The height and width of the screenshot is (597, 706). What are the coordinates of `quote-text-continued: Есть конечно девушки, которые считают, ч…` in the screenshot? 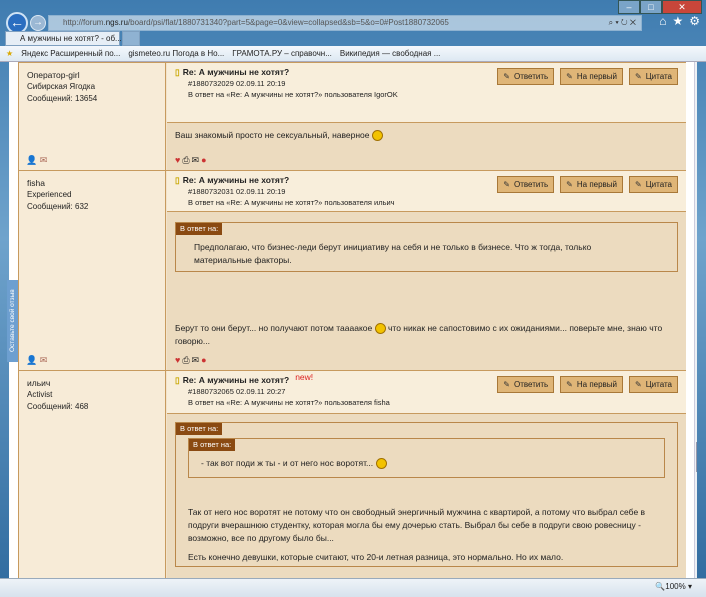 It's located at (376, 557).